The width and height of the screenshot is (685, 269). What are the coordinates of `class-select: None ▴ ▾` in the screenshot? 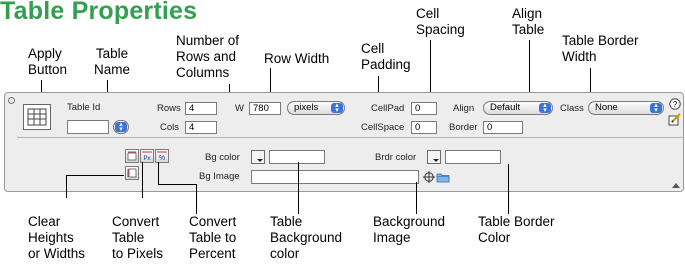 It's located at (626, 108).